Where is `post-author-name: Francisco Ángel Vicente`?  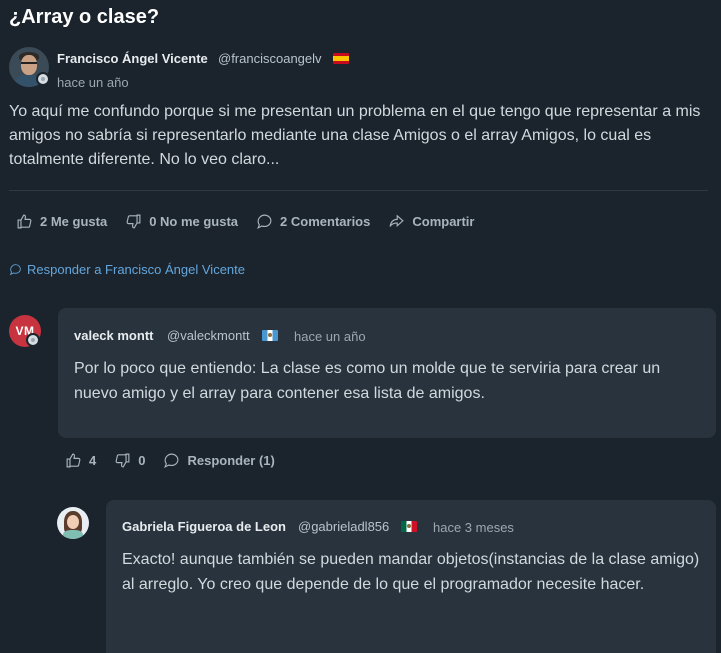
post-author-name: Francisco Ángel Vicente is located at coordinates (132, 58).